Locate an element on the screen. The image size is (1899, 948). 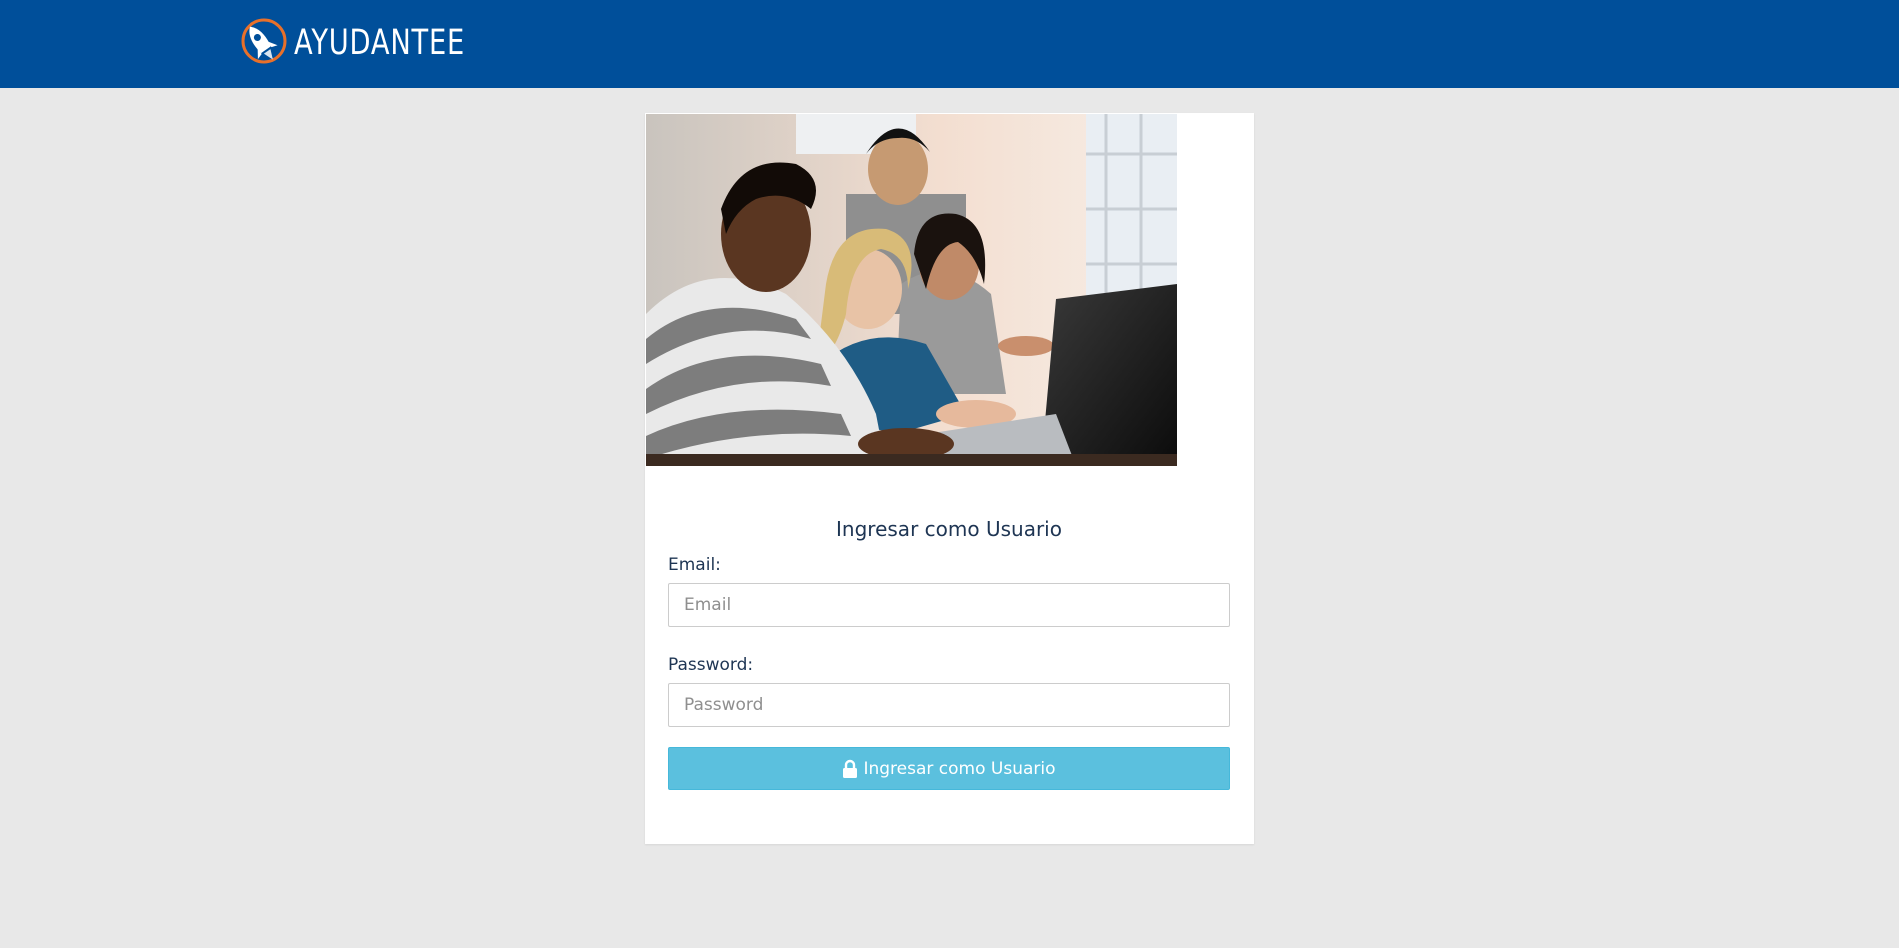
rocket-icon is located at coordinates (264, 41).